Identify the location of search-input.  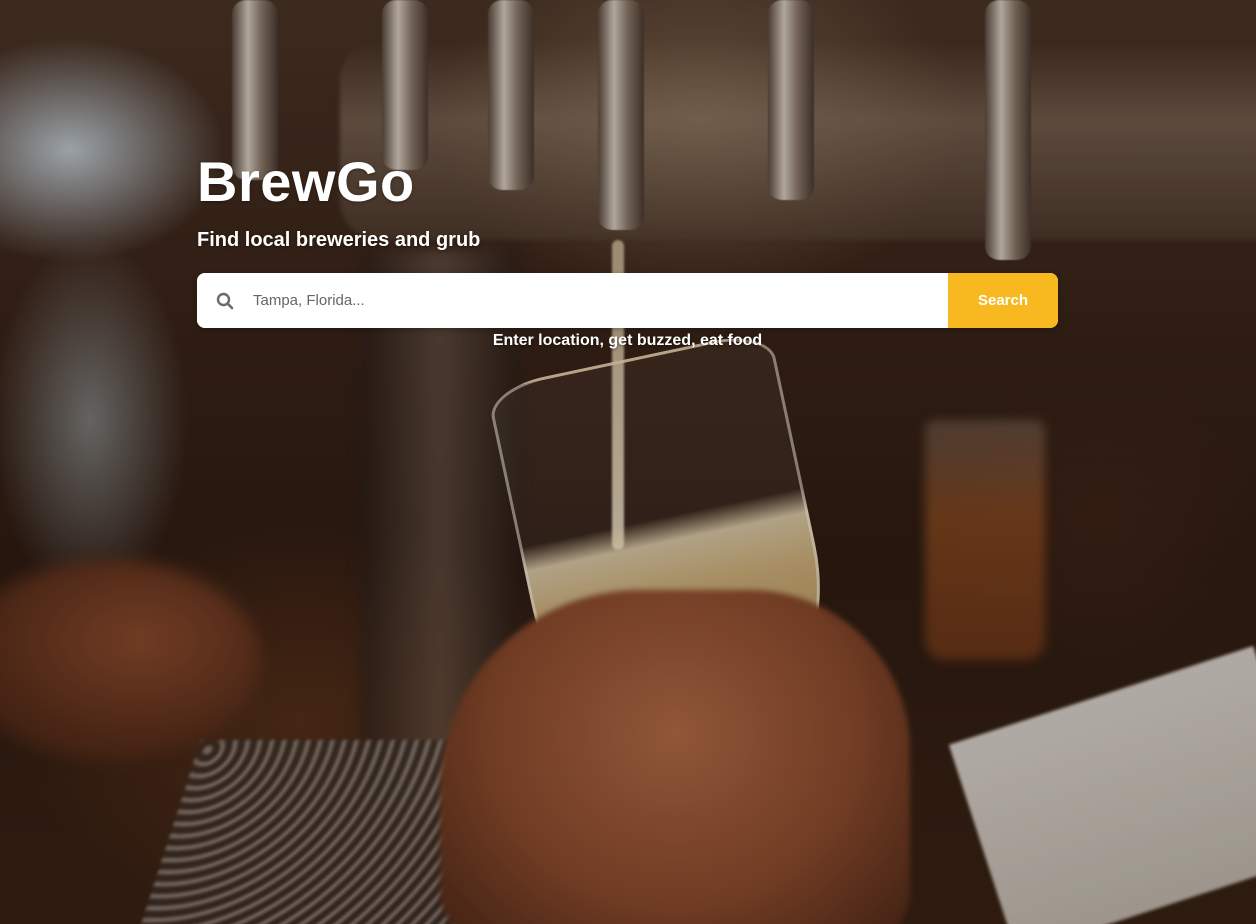
(600, 300).